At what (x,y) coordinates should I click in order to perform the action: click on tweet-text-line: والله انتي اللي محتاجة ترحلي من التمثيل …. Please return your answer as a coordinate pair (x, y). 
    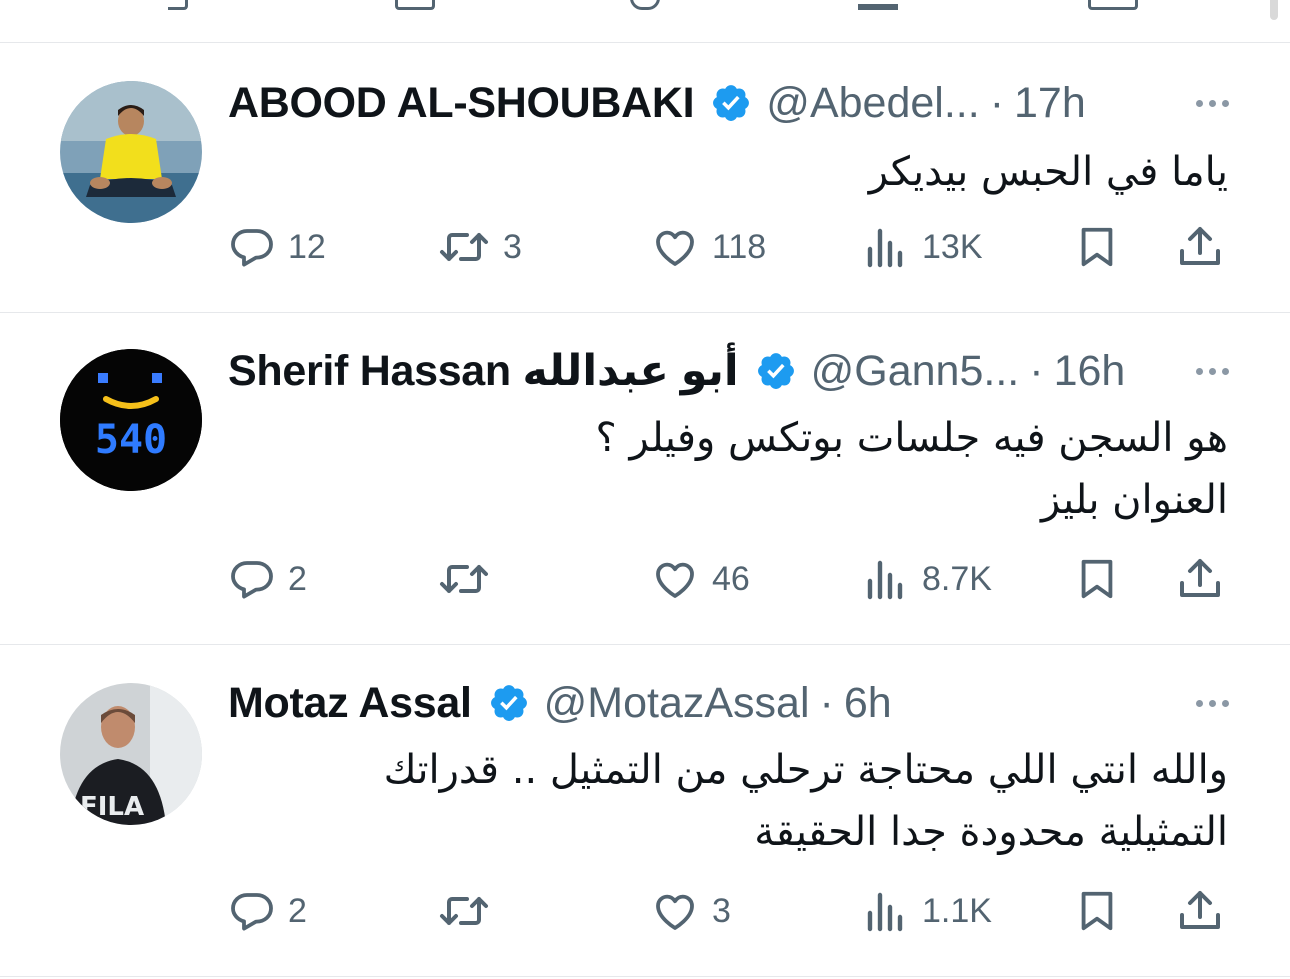
    Looking at the image, I should click on (805, 770).